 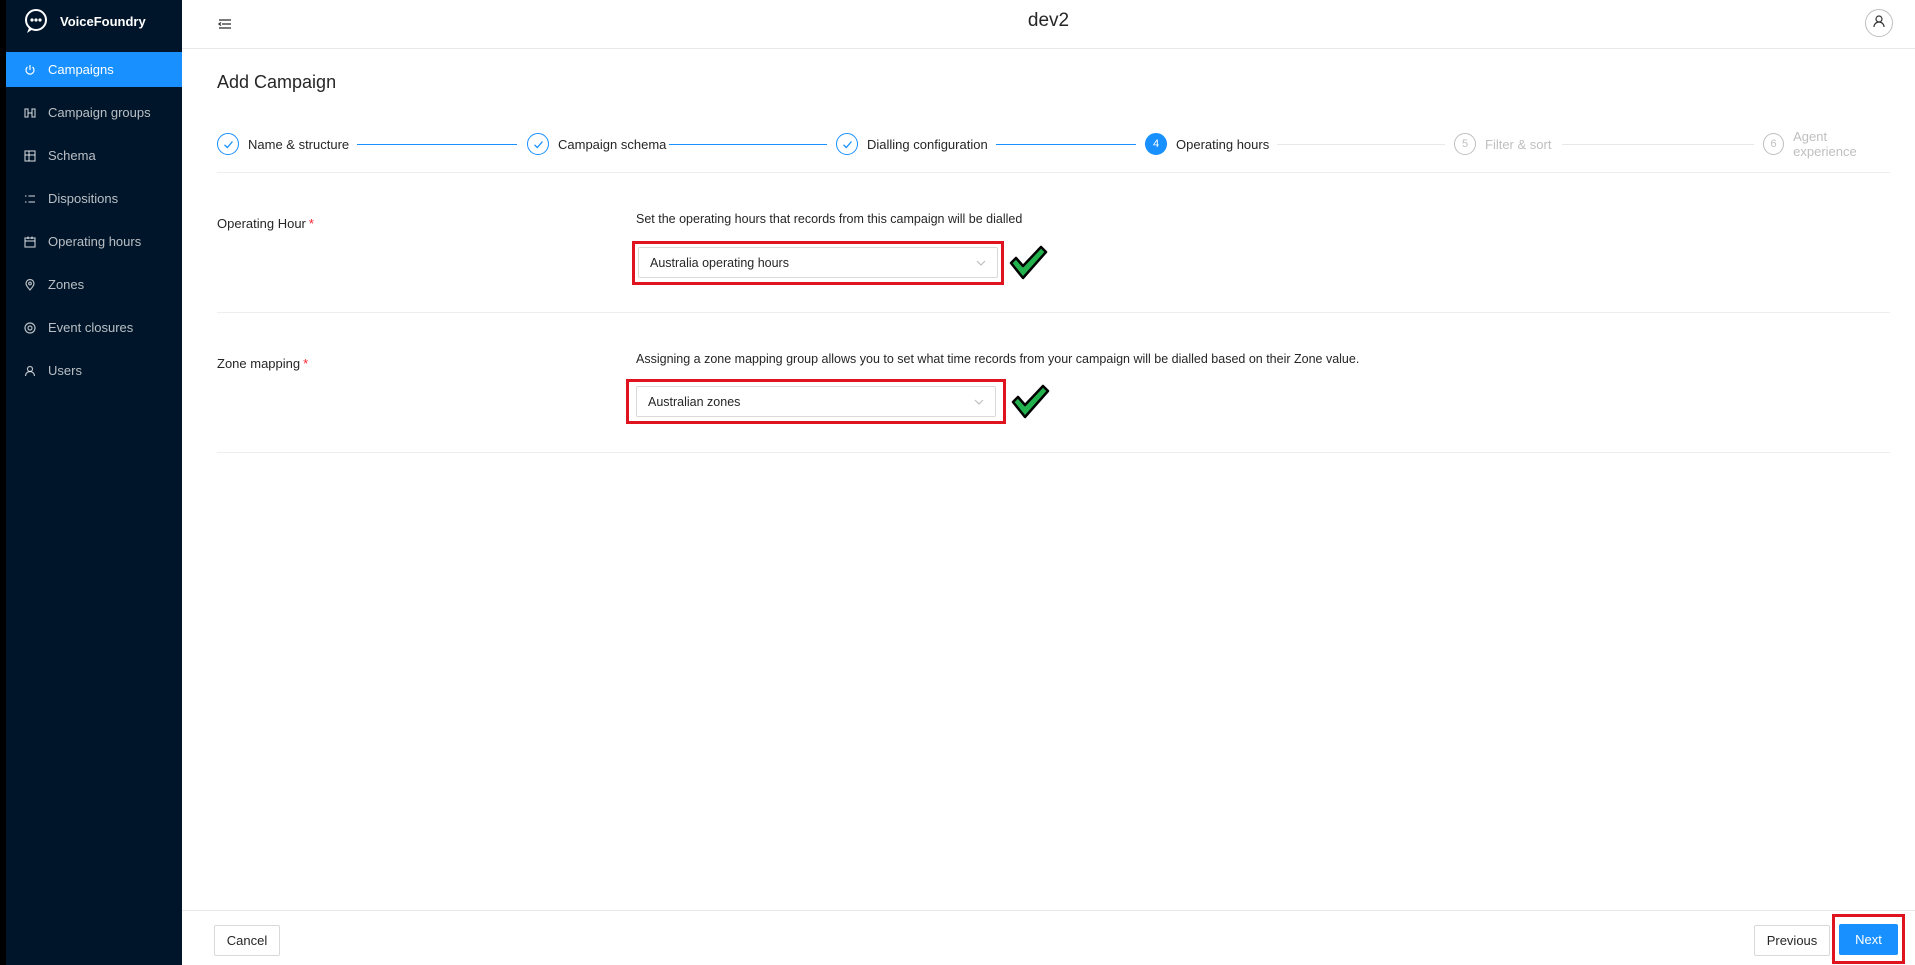 I want to click on sidebar-item-dispositions: Dispositions, so click(x=94, y=198).